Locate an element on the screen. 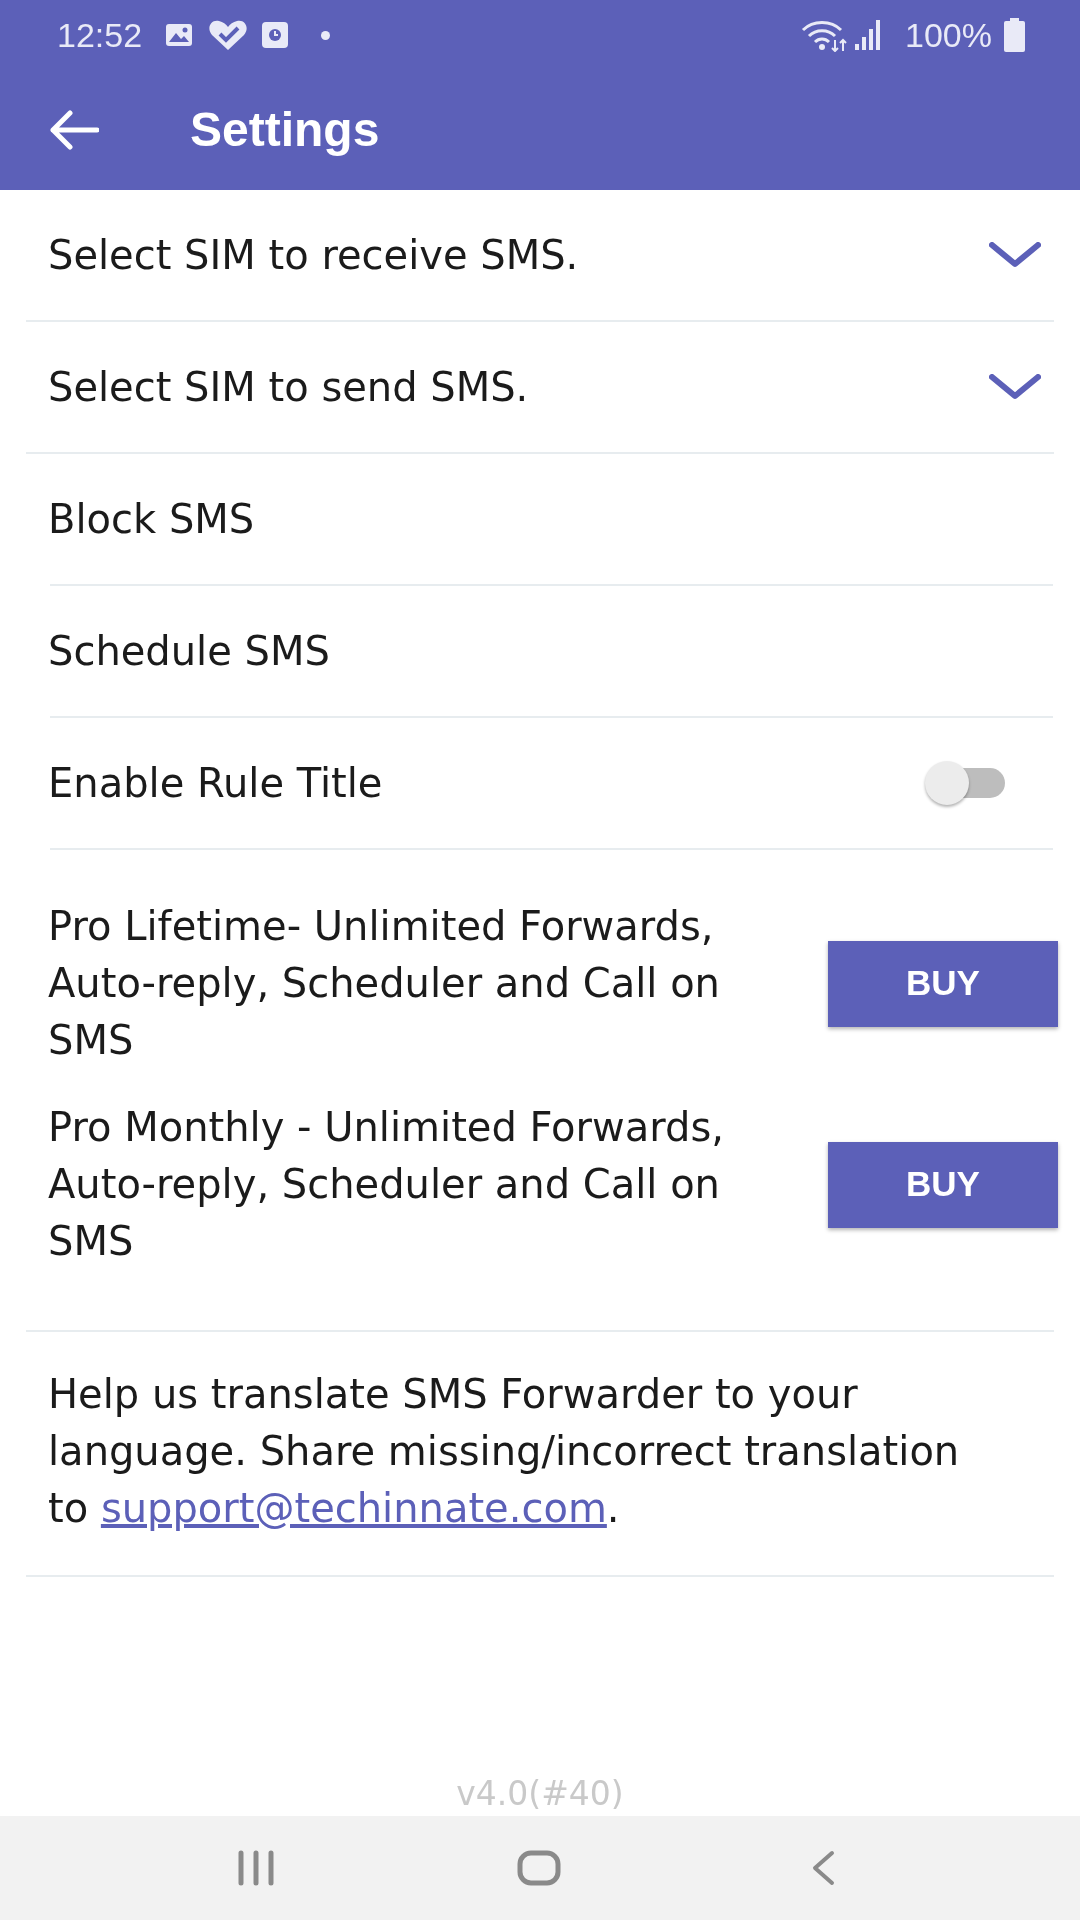 Image resolution: width=1080 pixels, height=1920 pixels. clock-icon is located at coordinates (275, 35).